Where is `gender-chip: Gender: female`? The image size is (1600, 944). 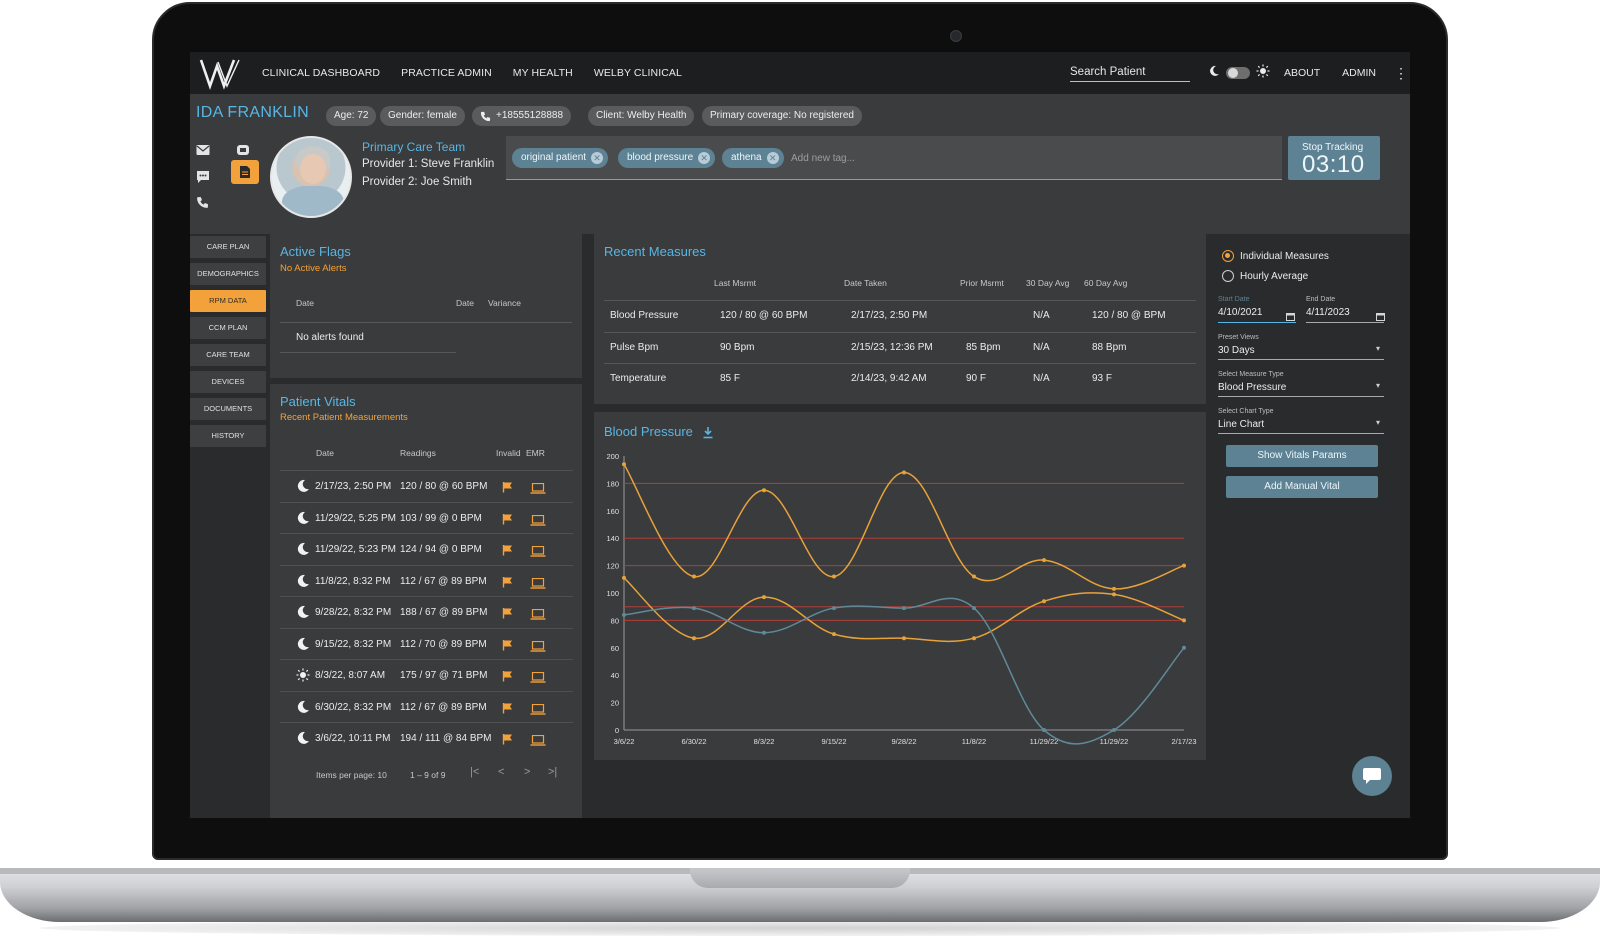 gender-chip: Gender: female is located at coordinates (422, 116).